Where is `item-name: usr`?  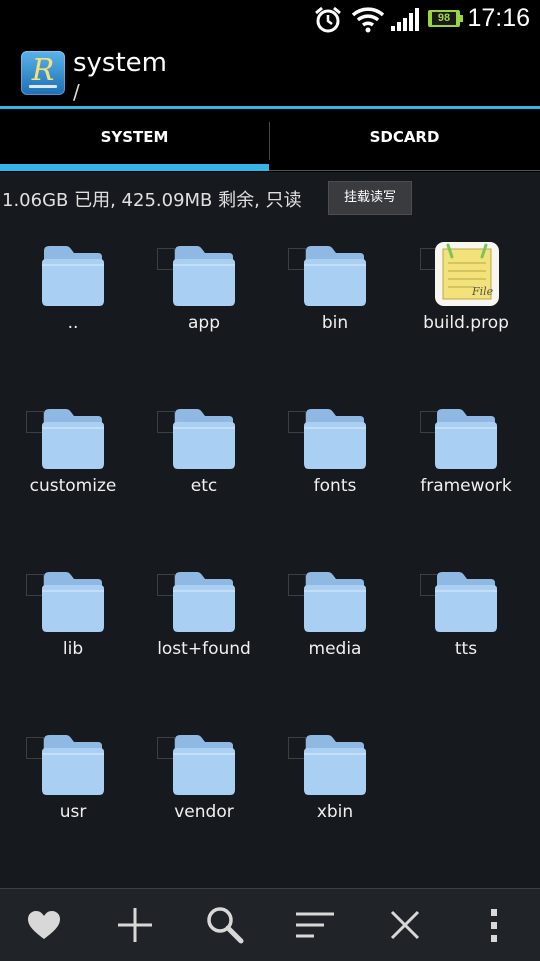 item-name: usr is located at coordinates (73, 812).